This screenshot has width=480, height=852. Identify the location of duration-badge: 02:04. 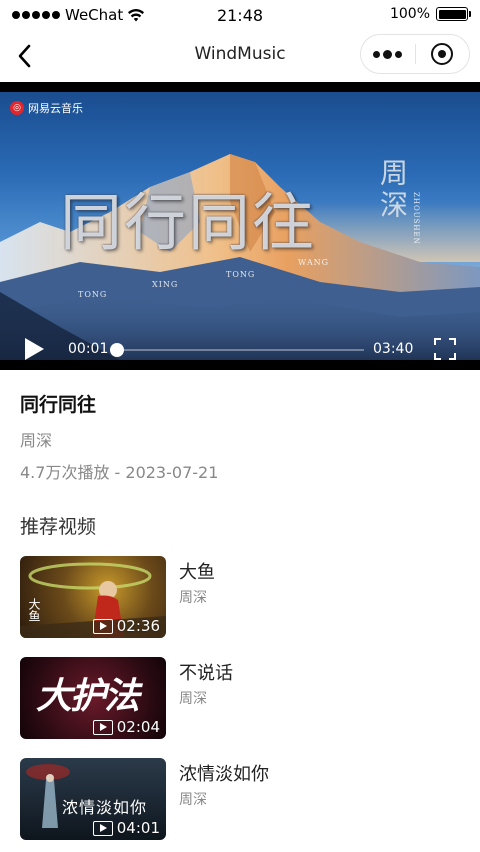
(126, 727).